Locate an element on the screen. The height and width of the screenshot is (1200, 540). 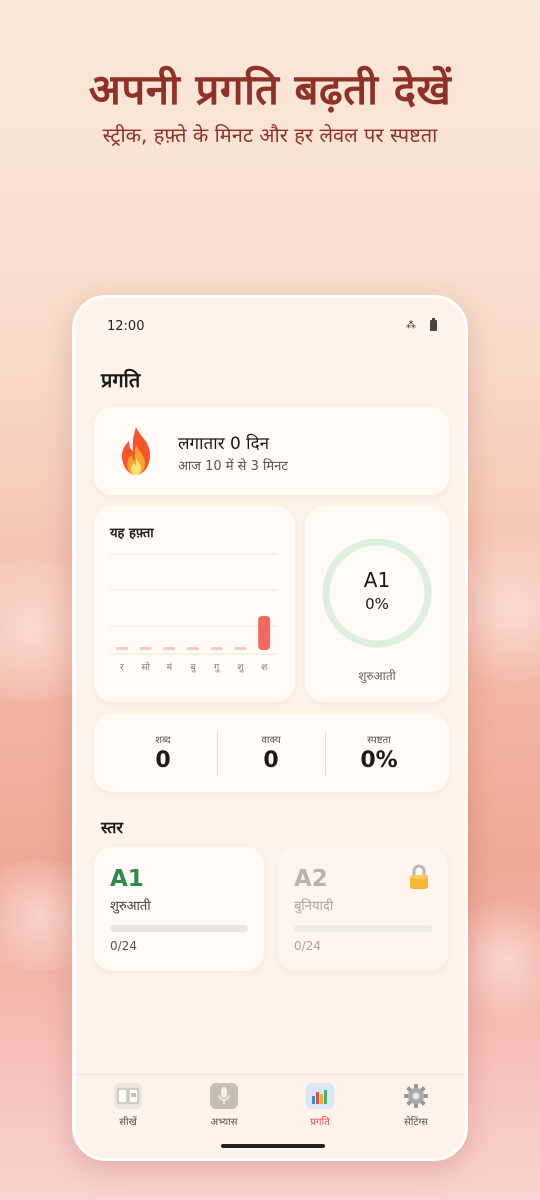
nav-label: प्रगति is located at coordinates (320, 1122).